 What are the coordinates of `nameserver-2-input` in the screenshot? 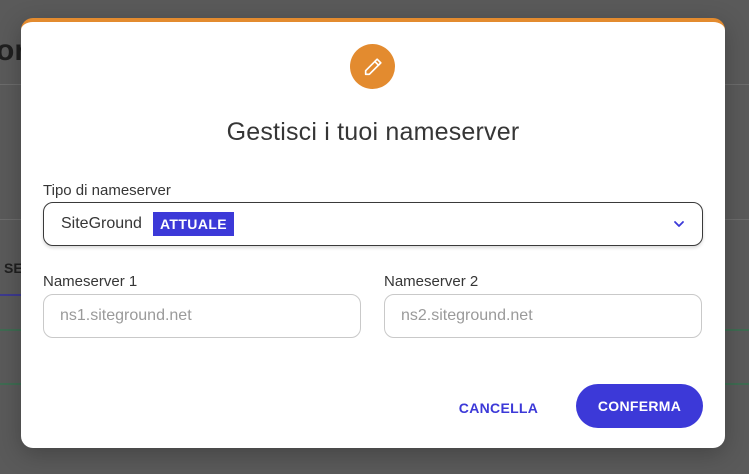 It's located at (543, 316).